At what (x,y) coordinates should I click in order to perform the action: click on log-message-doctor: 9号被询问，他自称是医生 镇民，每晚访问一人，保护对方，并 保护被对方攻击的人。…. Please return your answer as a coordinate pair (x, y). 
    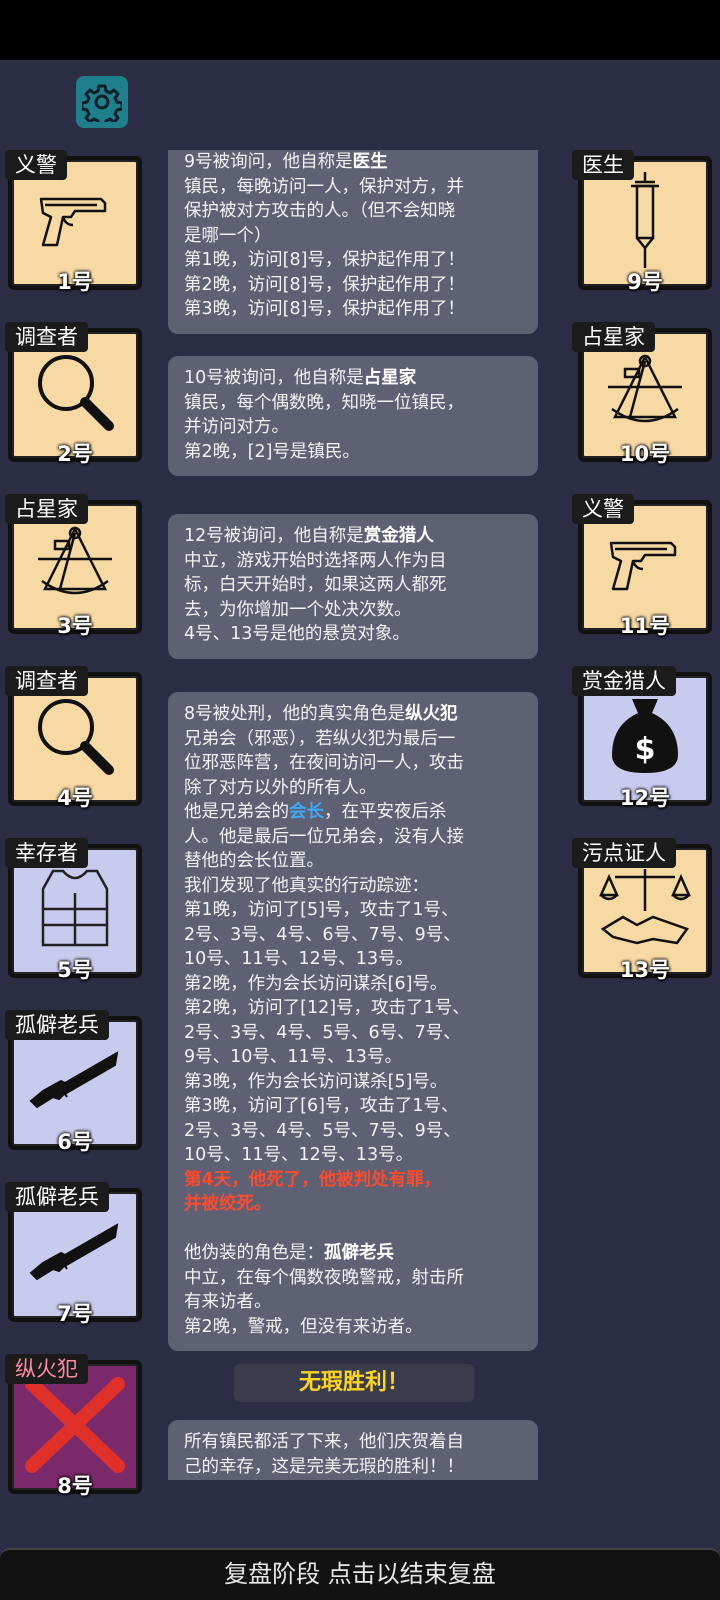
    Looking at the image, I should click on (353, 242).